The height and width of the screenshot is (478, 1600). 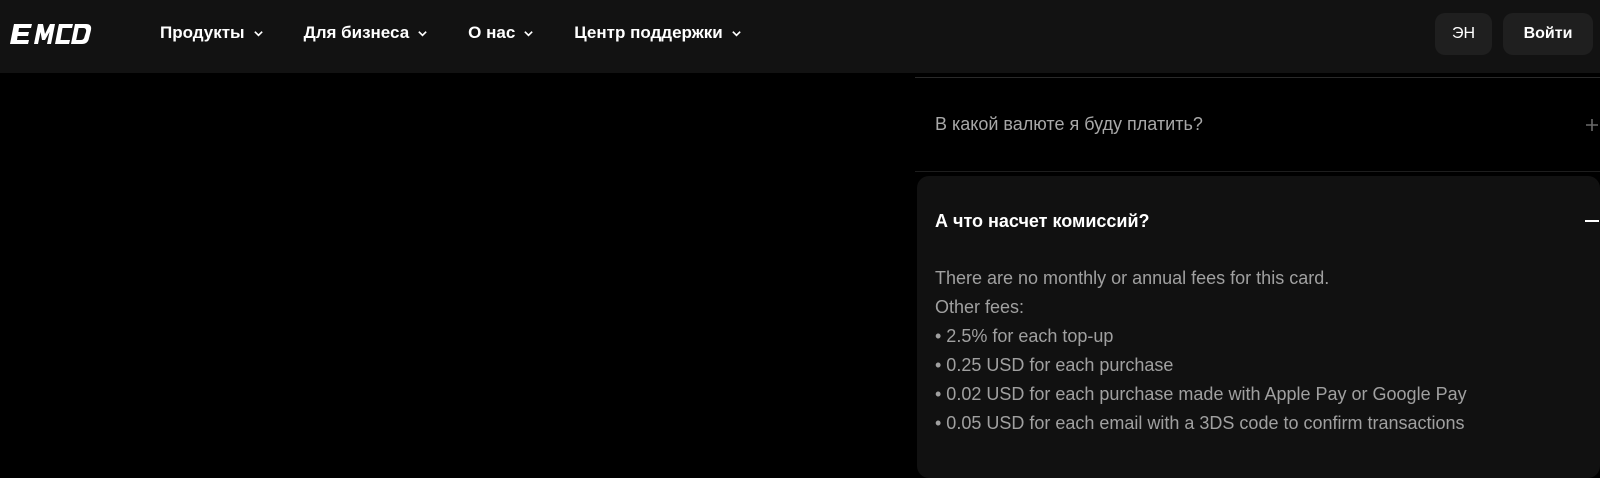 I want to click on language-label: ЭН, so click(x=1463, y=33).